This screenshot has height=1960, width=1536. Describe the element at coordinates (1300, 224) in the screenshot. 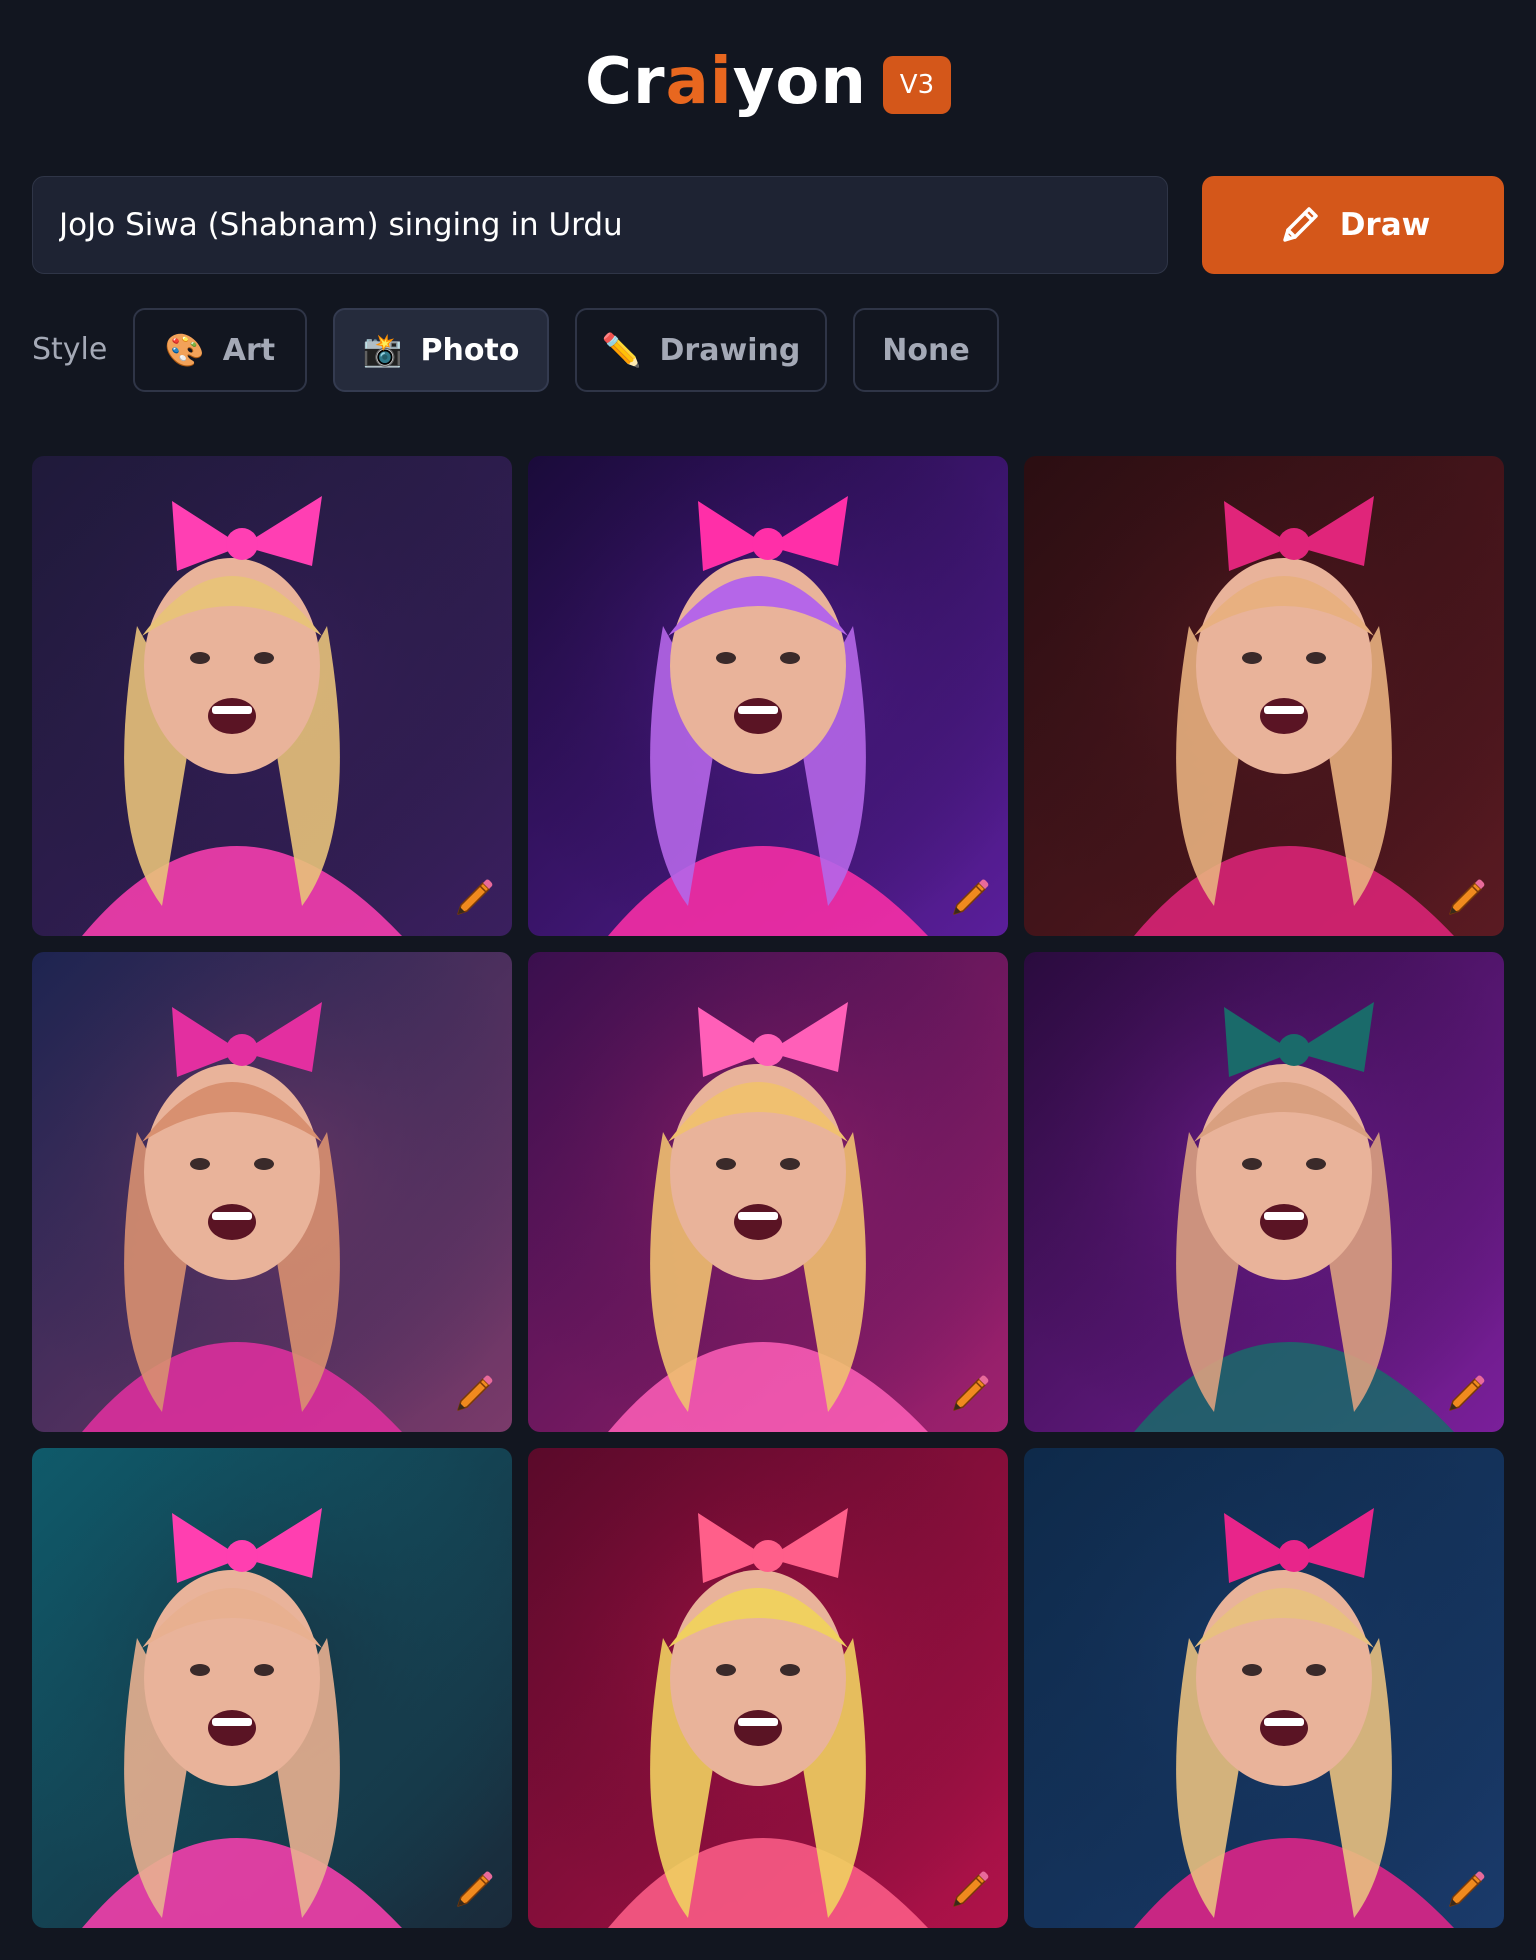

I see `pencil-icon` at that location.